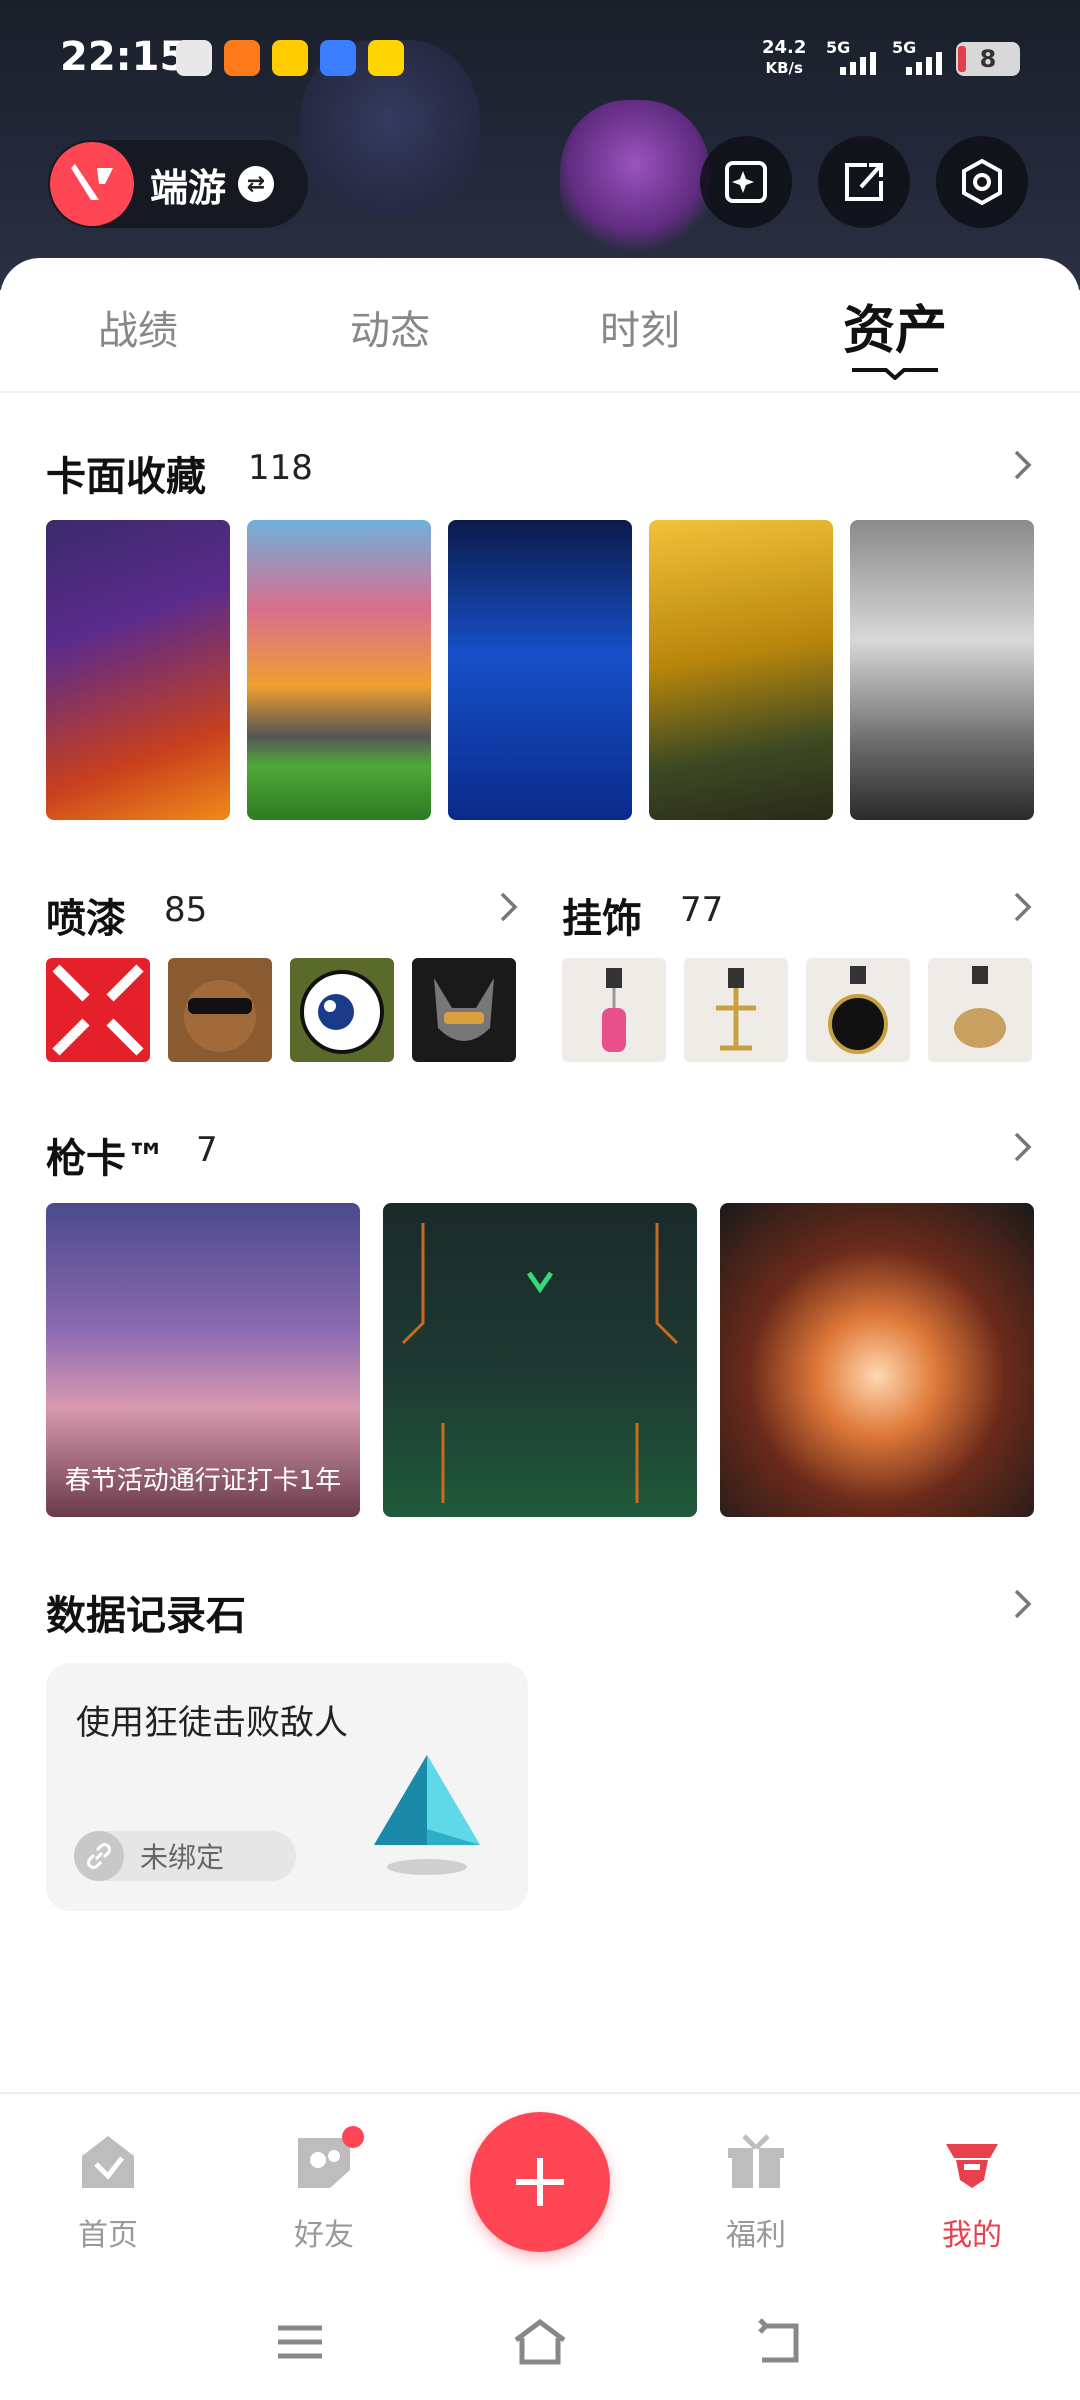 The image size is (1080, 2400). What do you see at coordinates (280, 468) in the screenshot?
I see `section-count-cards: 118` at bounding box center [280, 468].